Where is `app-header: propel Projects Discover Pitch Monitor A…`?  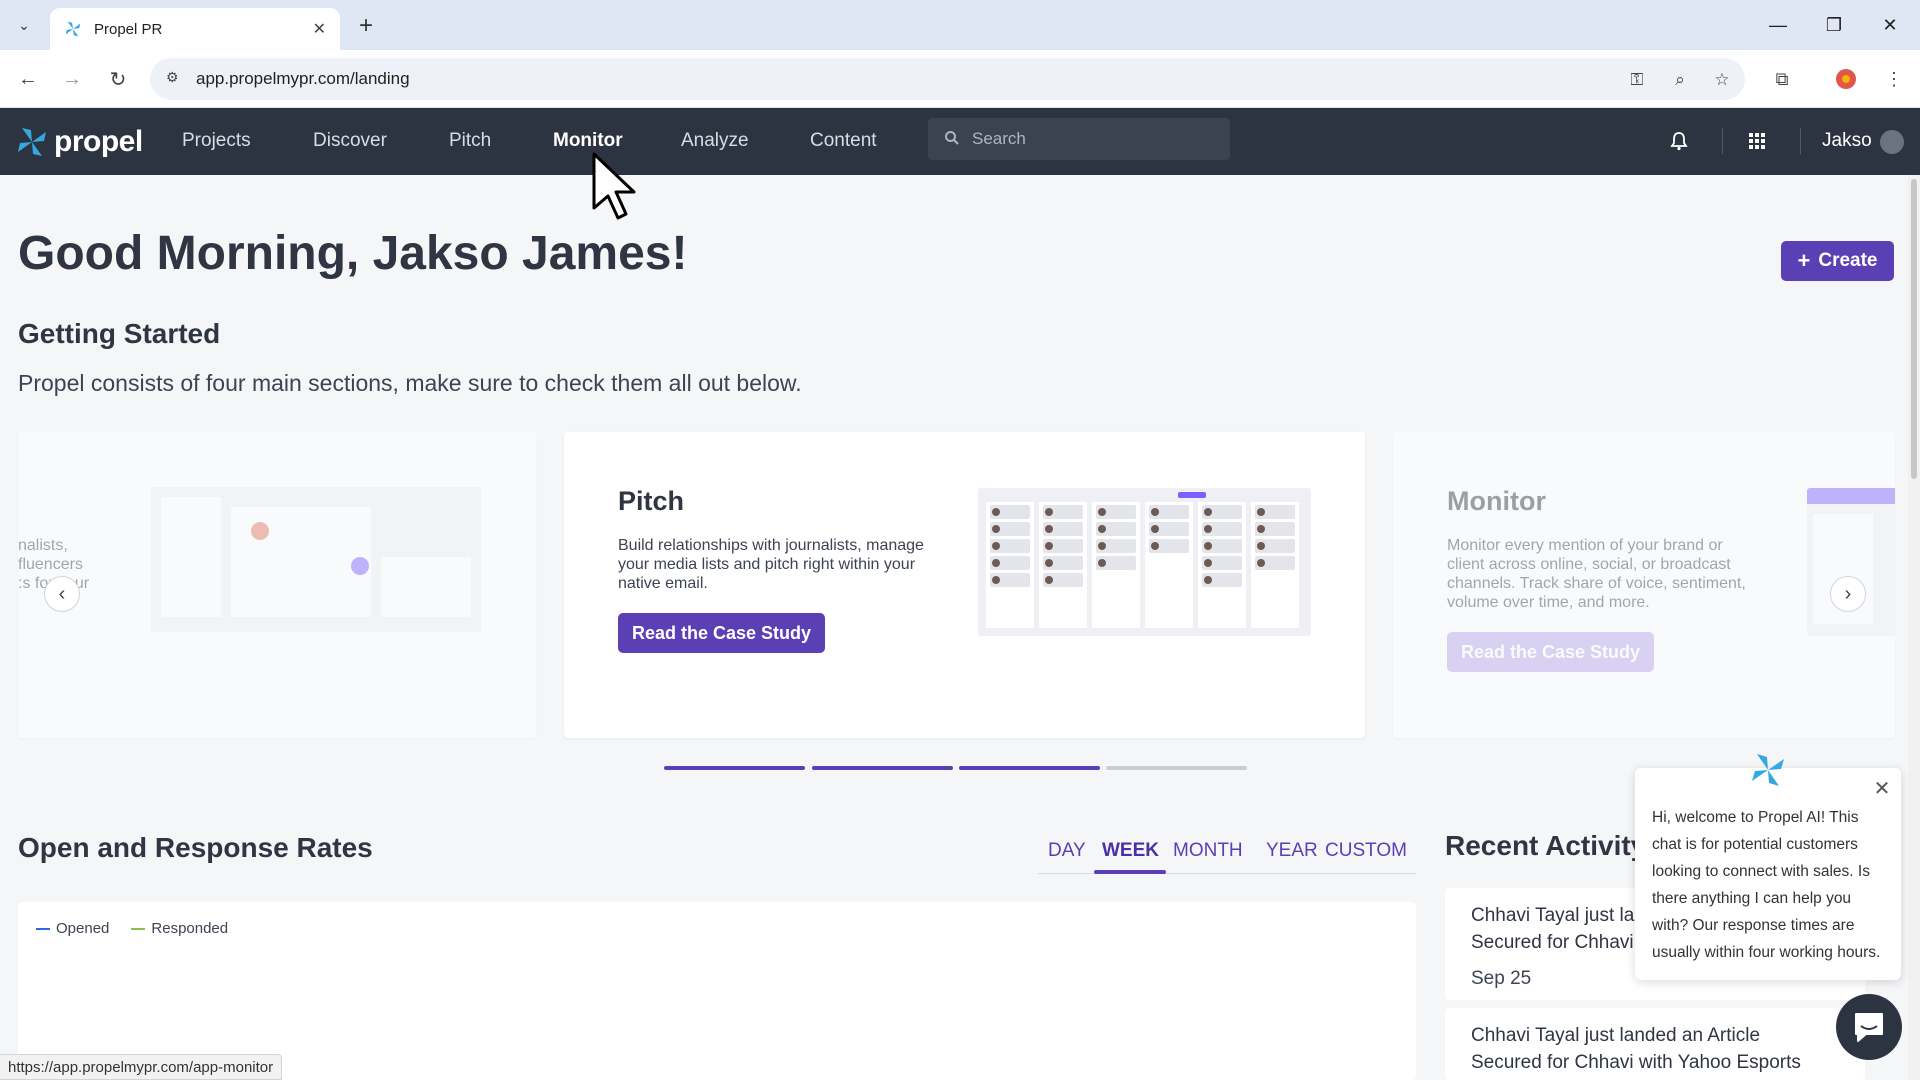
app-header: propel Projects Discover Pitch Monitor A… is located at coordinates (960, 141).